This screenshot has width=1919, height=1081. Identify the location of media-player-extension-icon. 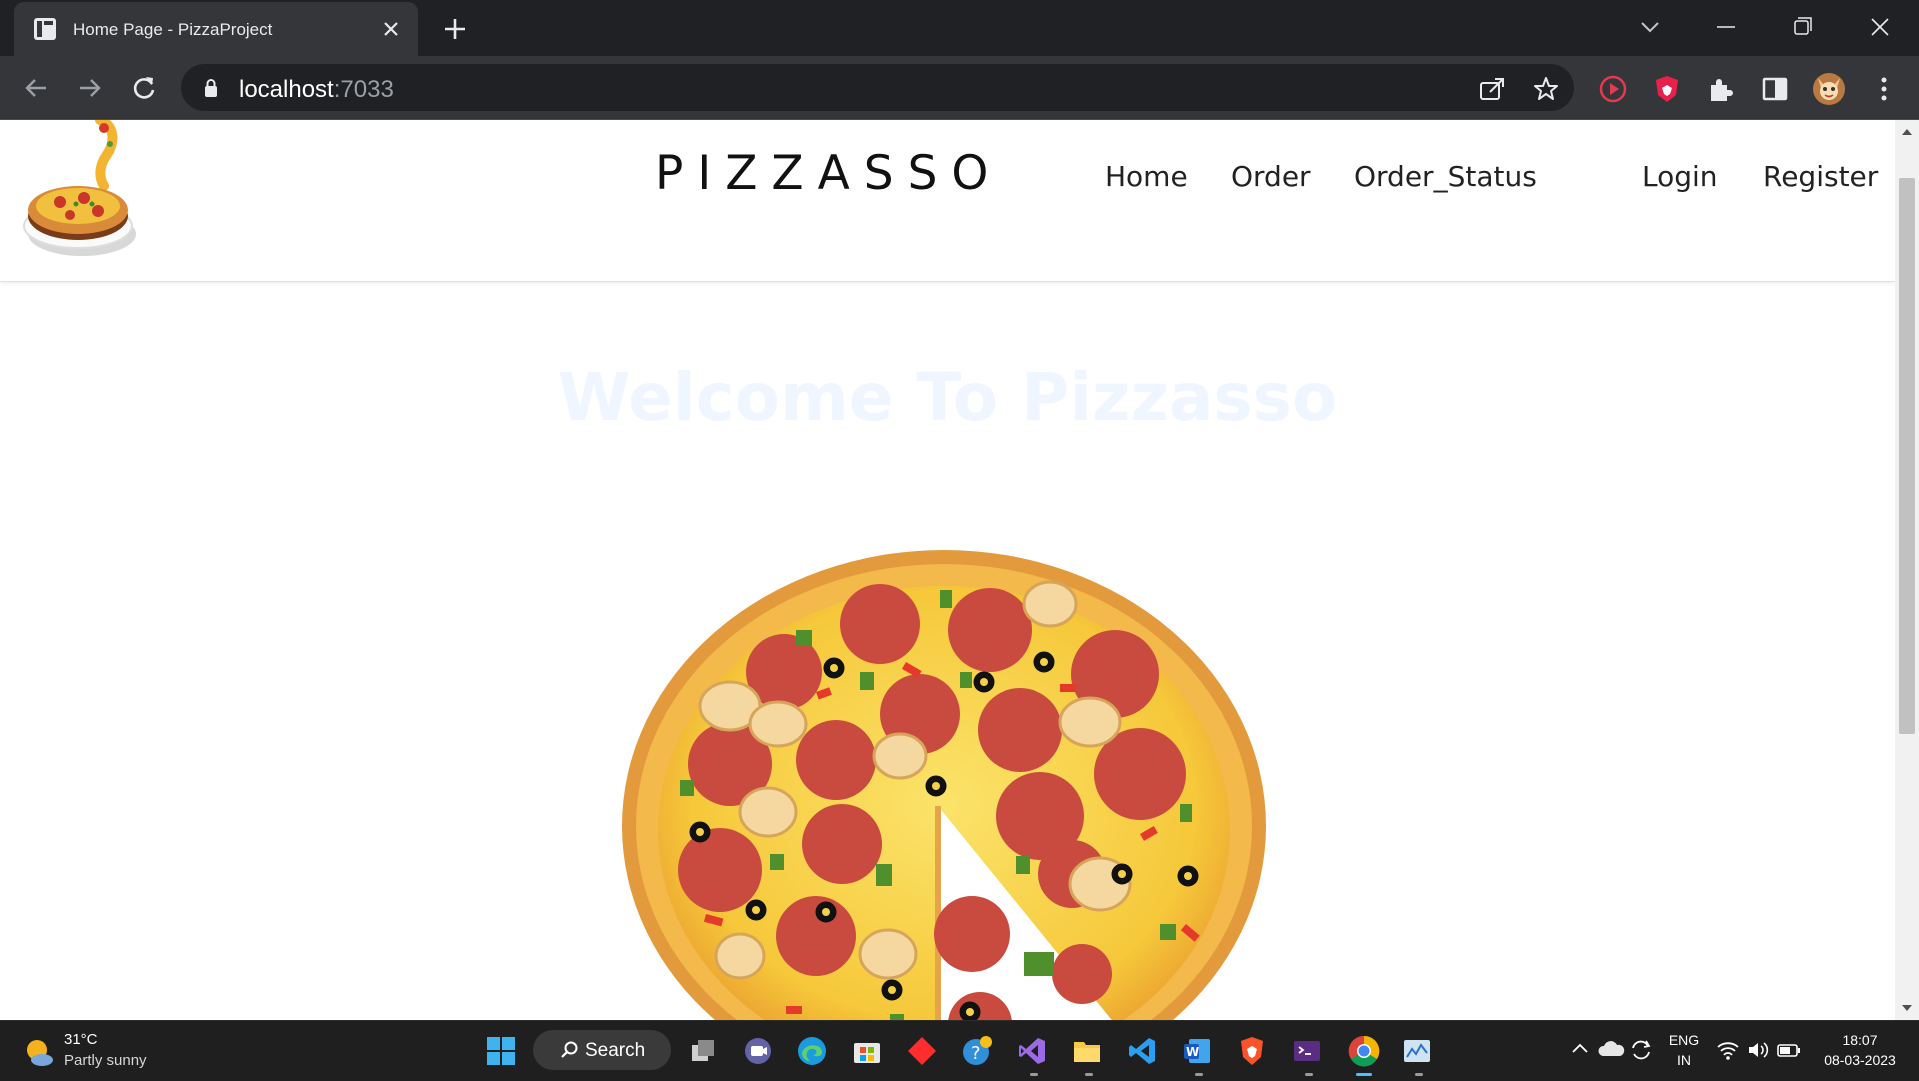
(1613, 89).